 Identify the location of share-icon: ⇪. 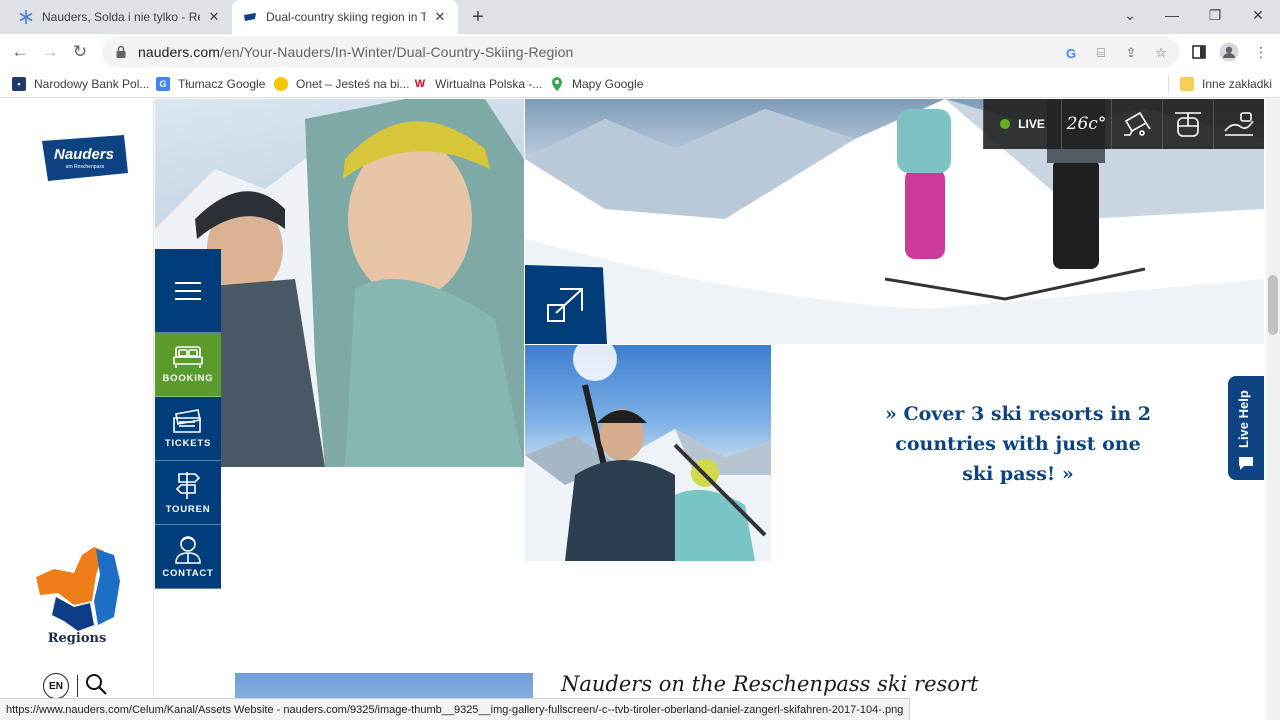
(1131, 53).